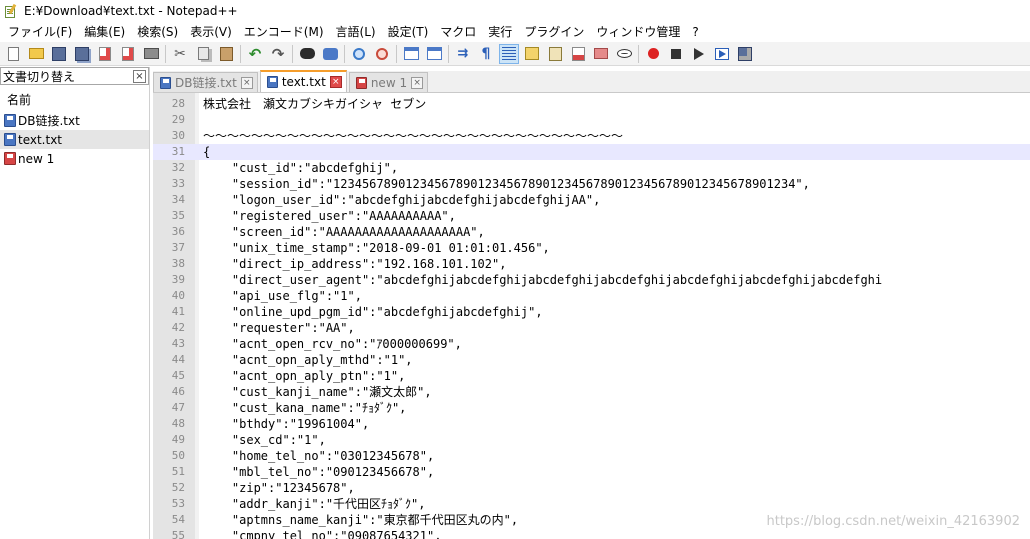  I want to click on line-number: 42, so click(178, 327).